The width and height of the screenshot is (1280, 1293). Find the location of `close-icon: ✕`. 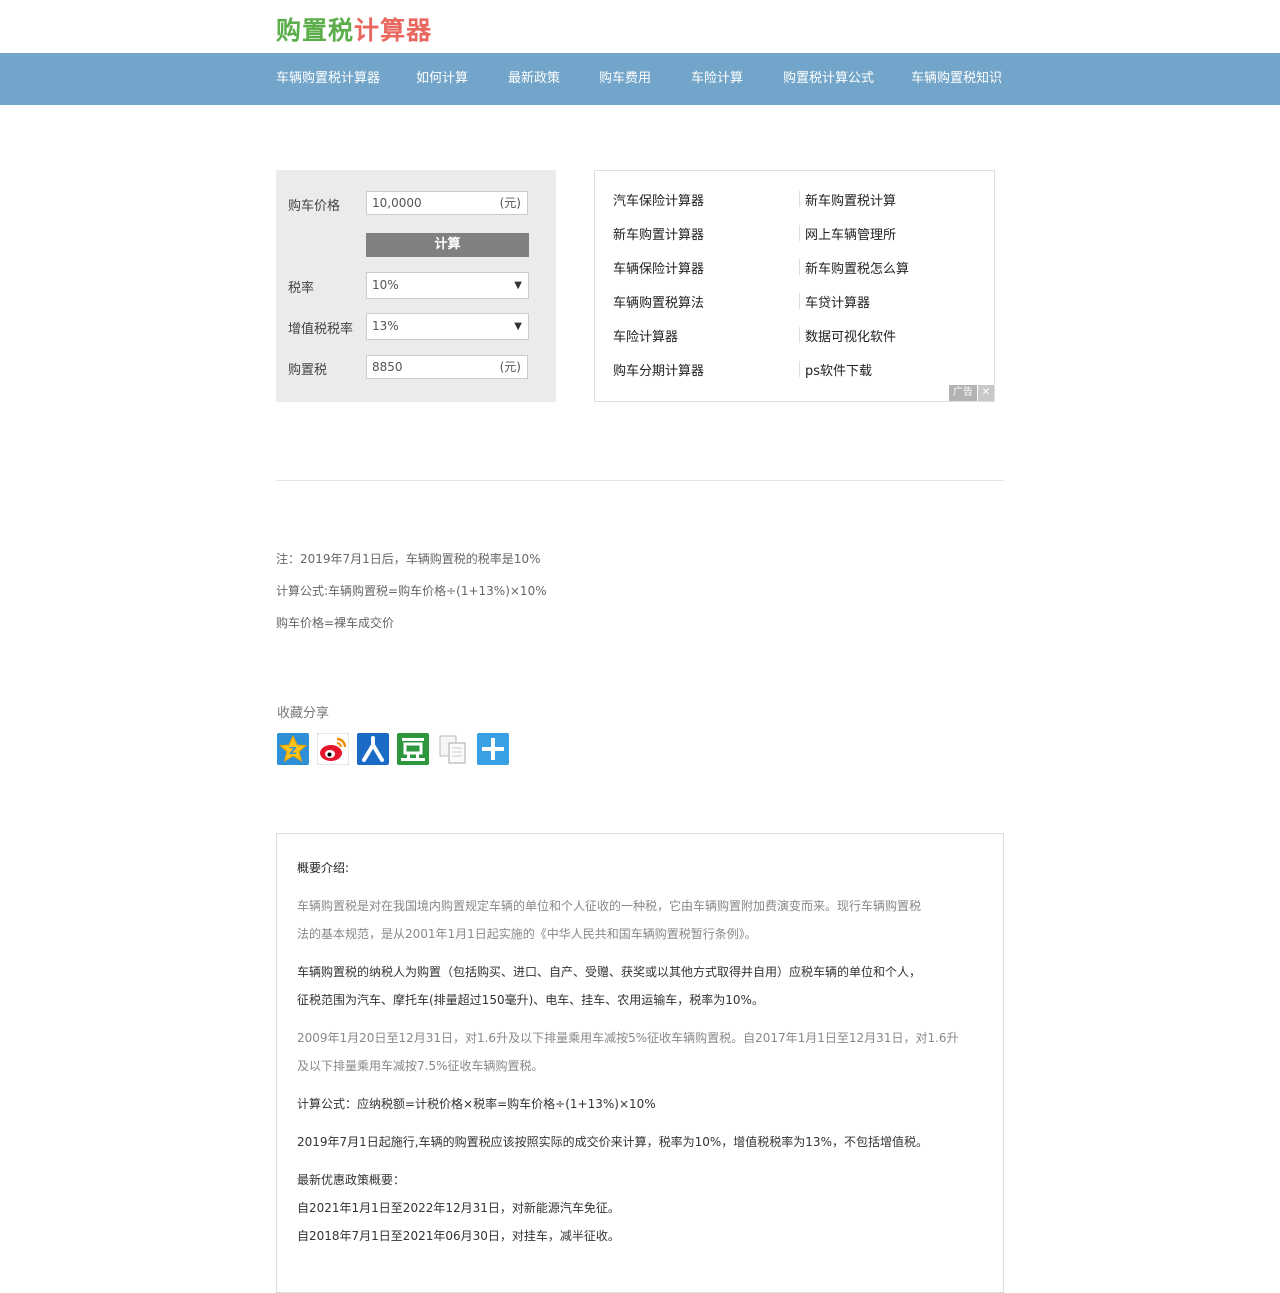

close-icon: ✕ is located at coordinates (986, 393).